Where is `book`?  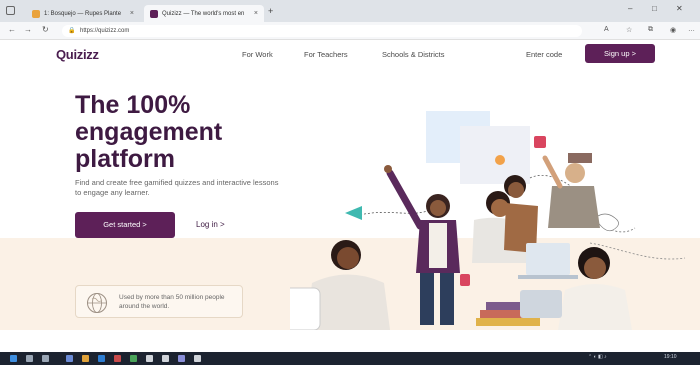
book is located at coordinates (508, 322).